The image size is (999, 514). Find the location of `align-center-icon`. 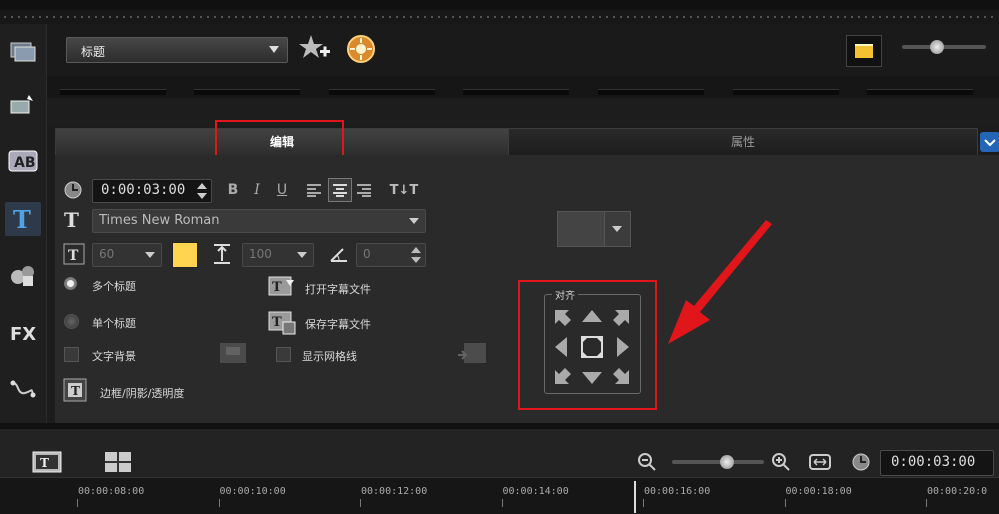

align-center-icon is located at coordinates (340, 190).